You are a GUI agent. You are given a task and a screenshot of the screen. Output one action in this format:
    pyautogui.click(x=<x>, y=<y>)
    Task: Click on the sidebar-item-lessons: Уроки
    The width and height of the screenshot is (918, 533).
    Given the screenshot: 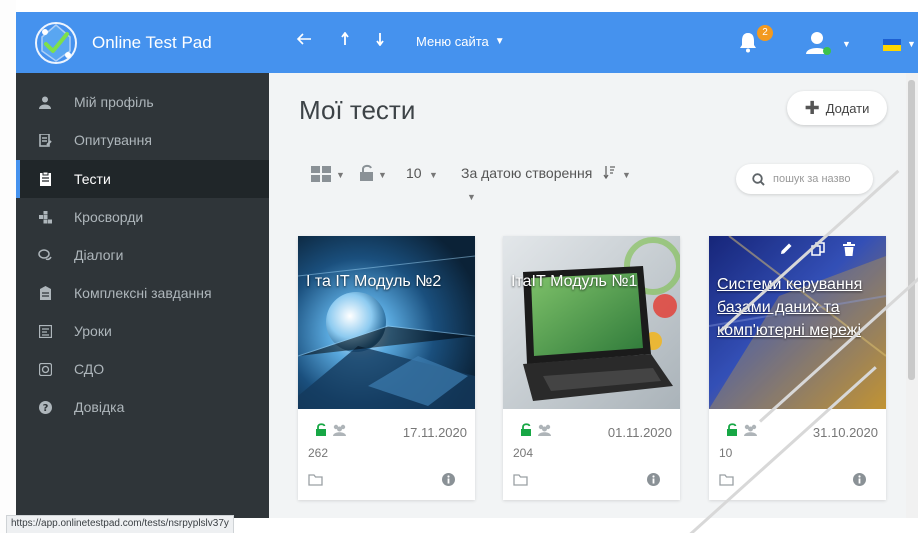 What is the action you would take?
    pyautogui.click(x=142, y=331)
    